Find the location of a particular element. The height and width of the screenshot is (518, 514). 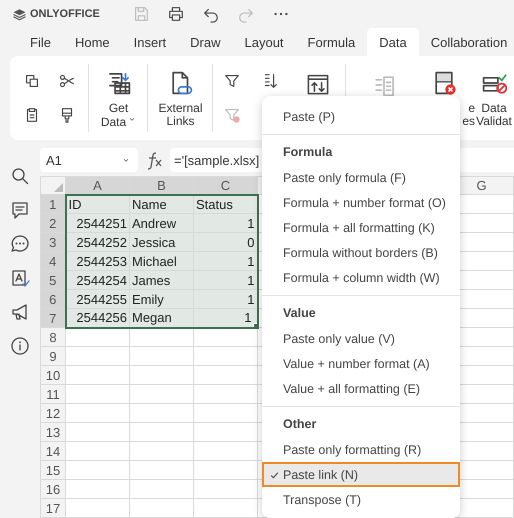

row-header: 15 is located at coordinates (53, 470).